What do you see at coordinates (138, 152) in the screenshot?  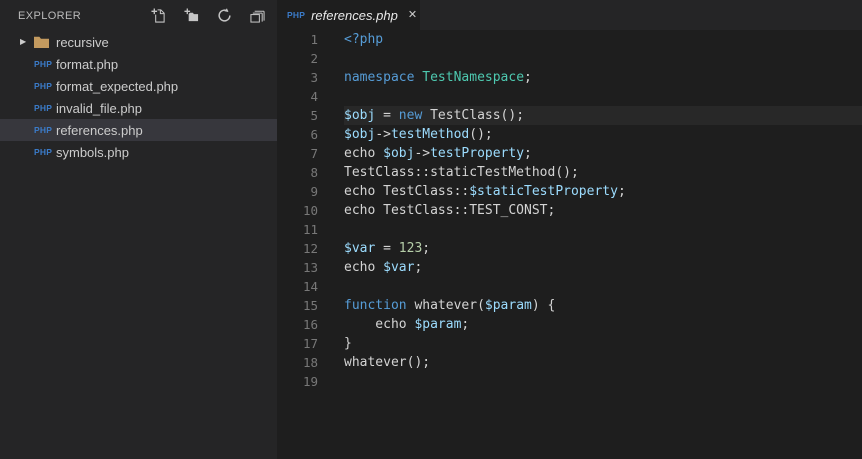 I see `tree-item-symbols-php: PHP symbols.php` at bounding box center [138, 152].